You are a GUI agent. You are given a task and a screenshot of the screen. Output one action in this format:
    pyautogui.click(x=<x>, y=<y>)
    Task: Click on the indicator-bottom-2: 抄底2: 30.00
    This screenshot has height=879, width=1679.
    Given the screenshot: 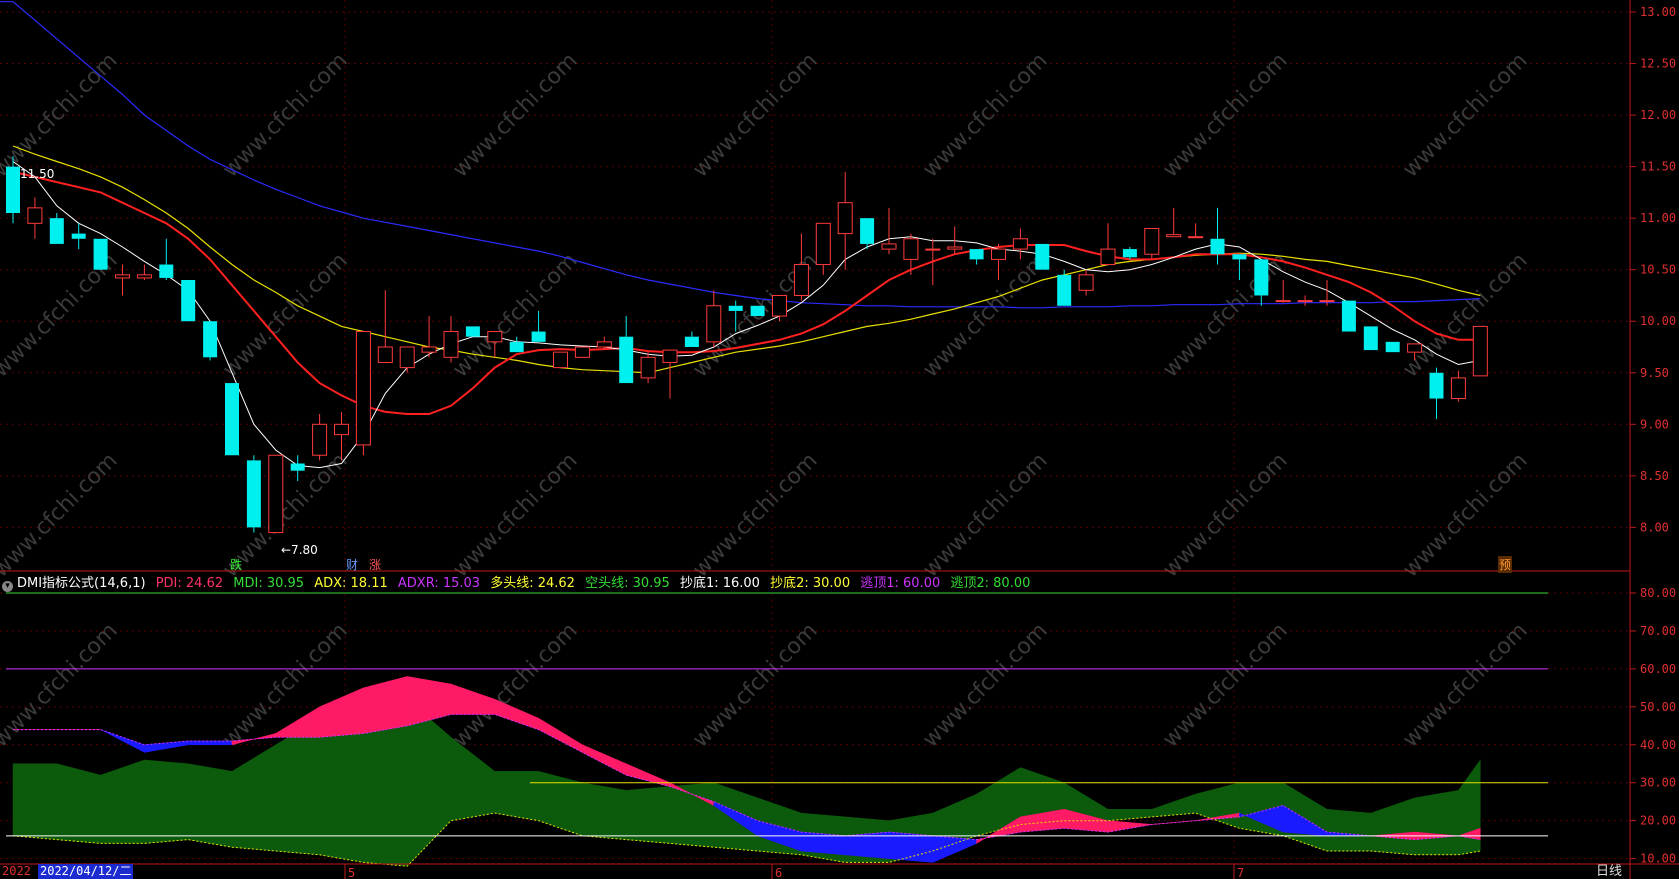 What is the action you would take?
    pyautogui.click(x=810, y=583)
    